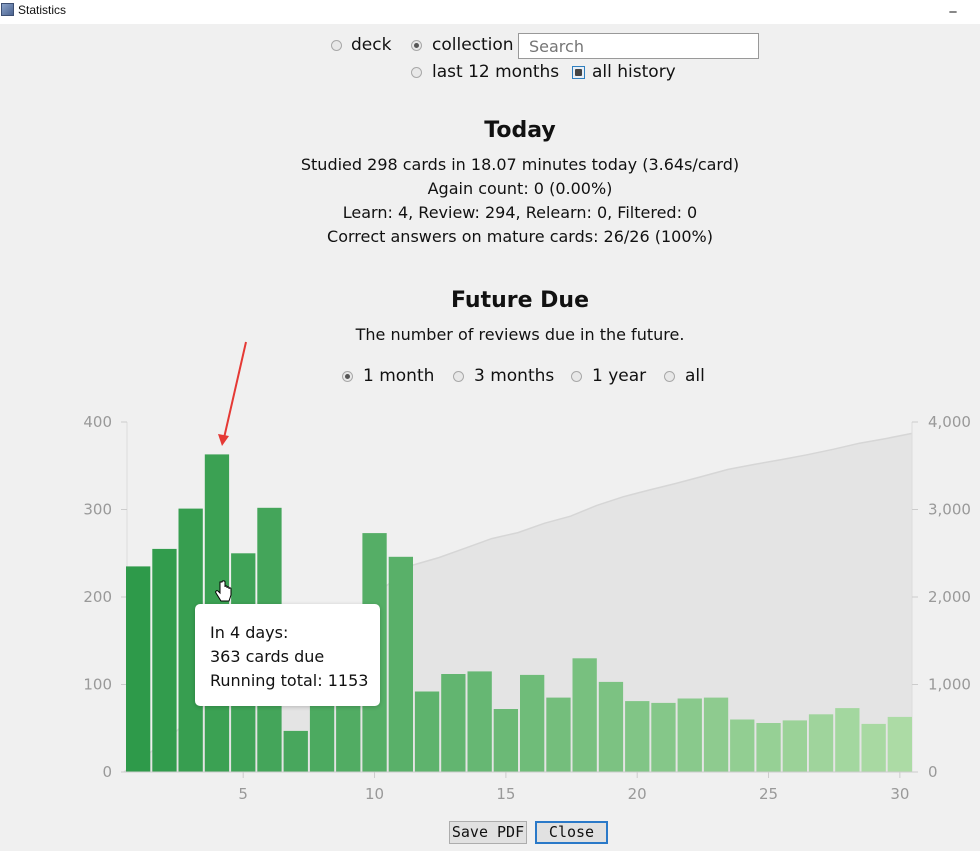 The image size is (980, 851). What do you see at coordinates (223, 591) in the screenshot?
I see `hand-cursor-icon` at bounding box center [223, 591].